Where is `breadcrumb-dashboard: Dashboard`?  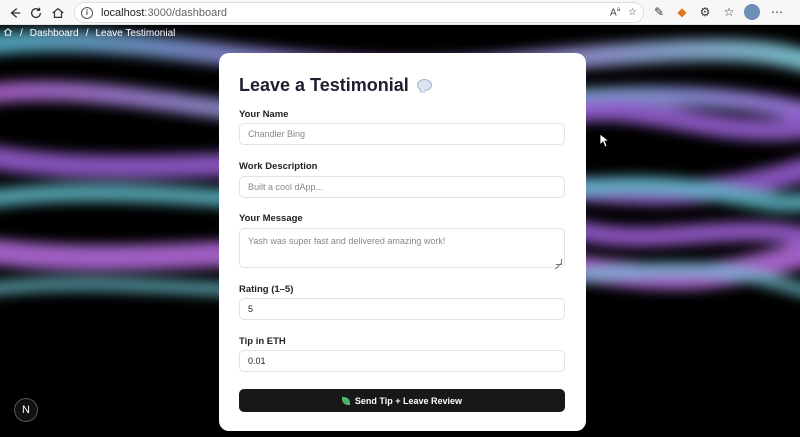
breadcrumb-dashboard: Dashboard is located at coordinates (54, 33).